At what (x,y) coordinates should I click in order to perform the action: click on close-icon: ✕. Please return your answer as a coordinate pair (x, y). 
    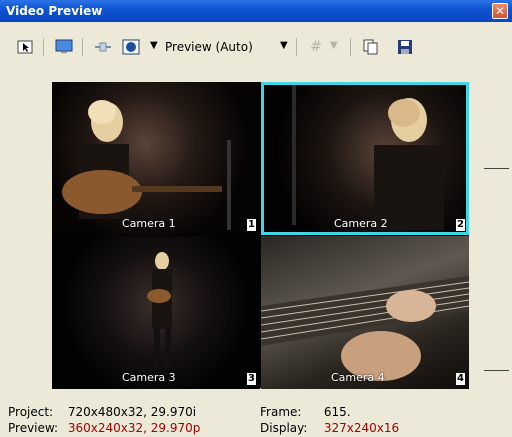
    Looking at the image, I should click on (500, 11).